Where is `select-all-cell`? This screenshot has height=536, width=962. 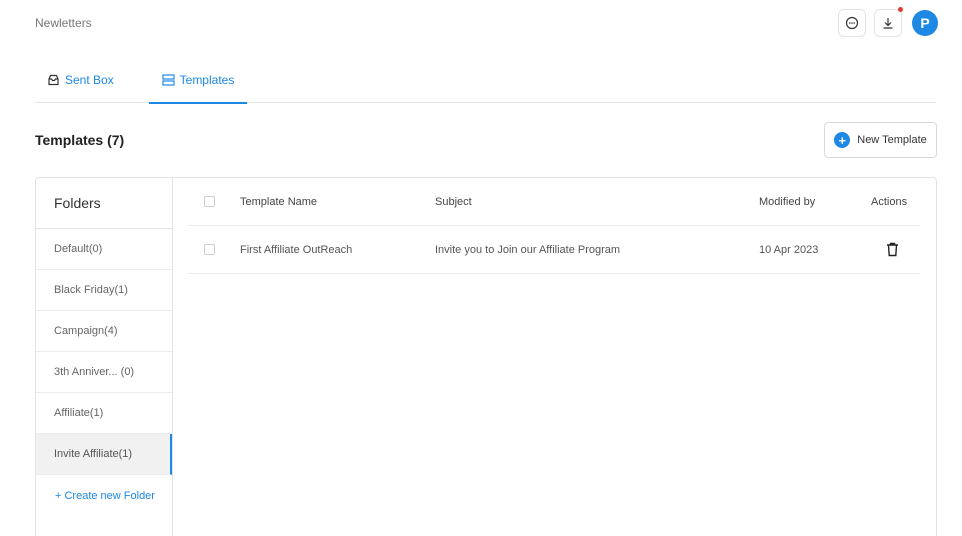 select-all-cell is located at coordinates (209, 201).